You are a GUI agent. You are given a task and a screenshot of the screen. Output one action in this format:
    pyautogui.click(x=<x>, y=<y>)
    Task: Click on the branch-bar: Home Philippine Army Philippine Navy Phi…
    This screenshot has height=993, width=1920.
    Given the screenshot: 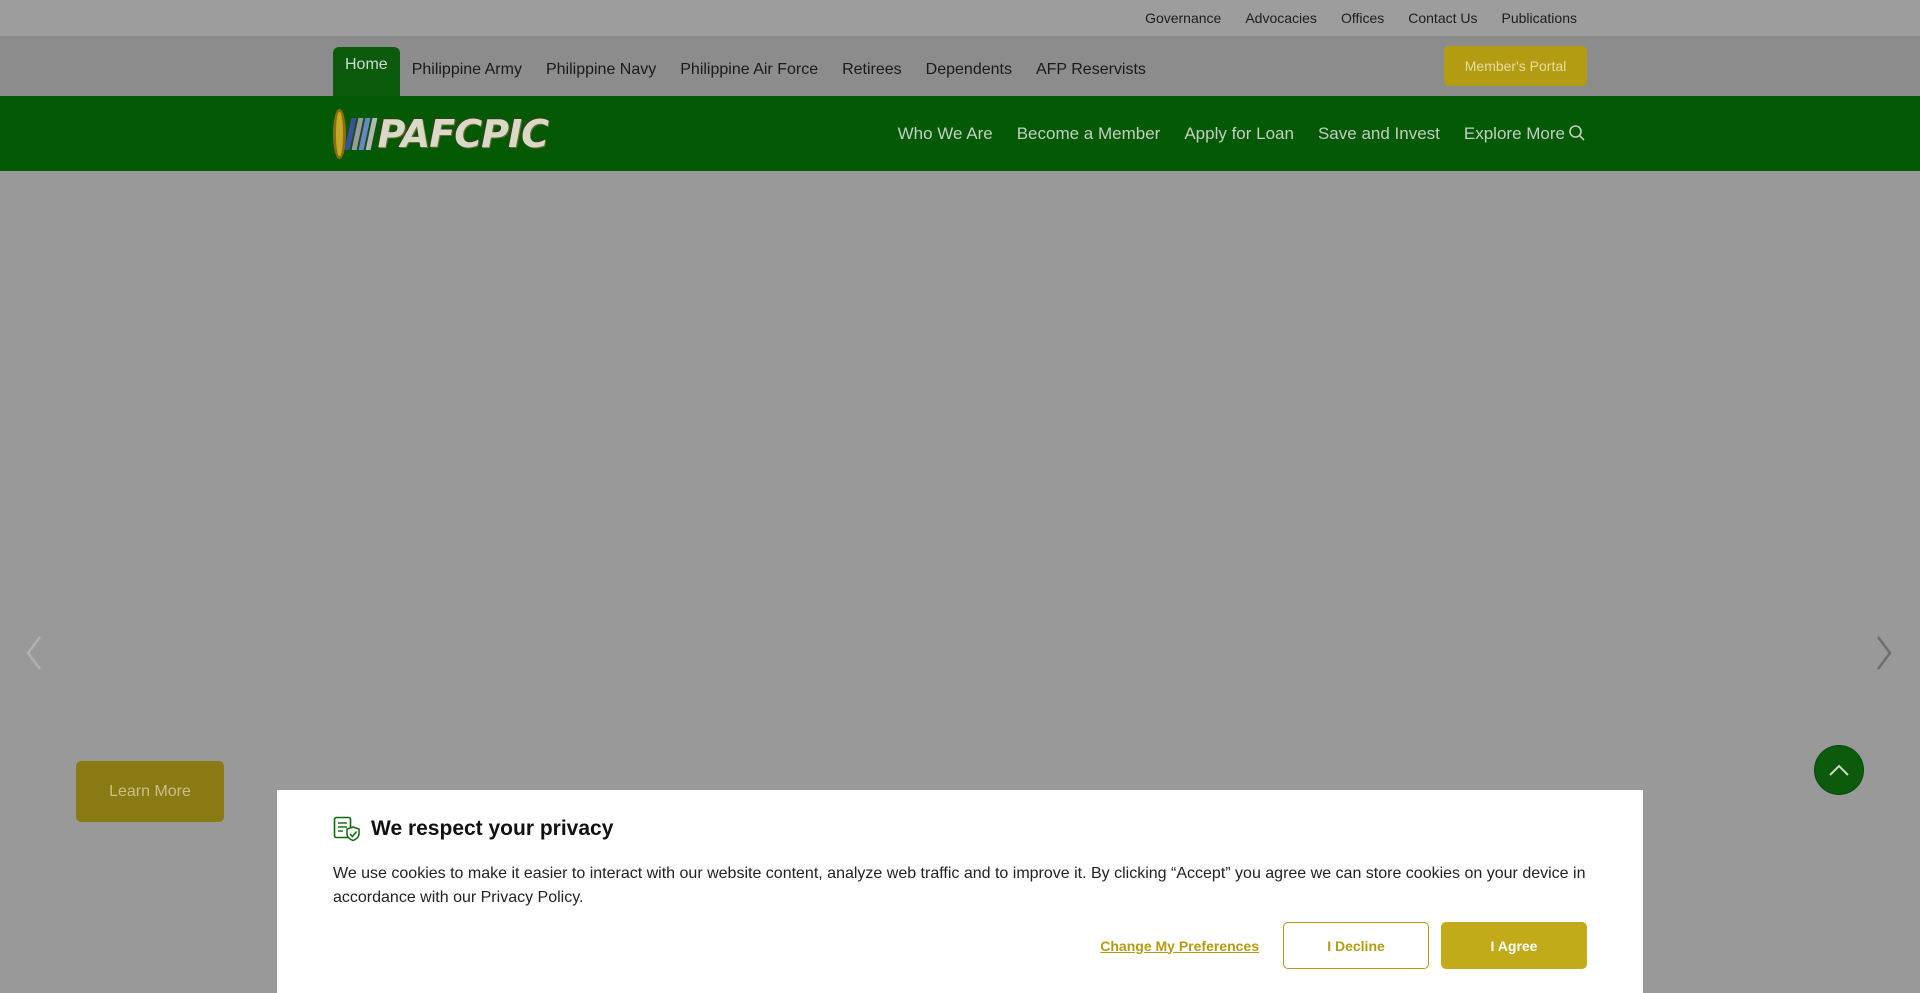 What is the action you would take?
    pyautogui.click(x=960, y=66)
    